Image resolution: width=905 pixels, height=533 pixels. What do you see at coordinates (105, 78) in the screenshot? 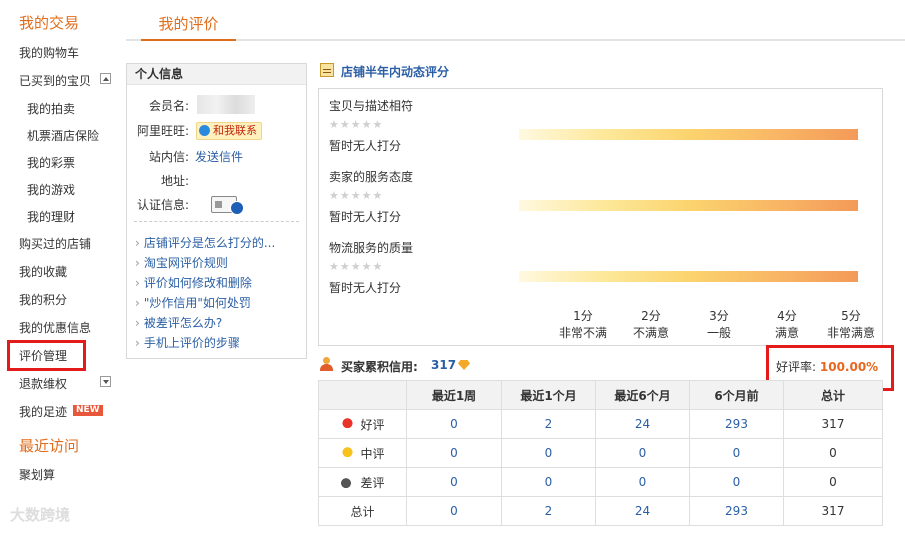
I see `collapse-icon` at bounding box center [105, 78].